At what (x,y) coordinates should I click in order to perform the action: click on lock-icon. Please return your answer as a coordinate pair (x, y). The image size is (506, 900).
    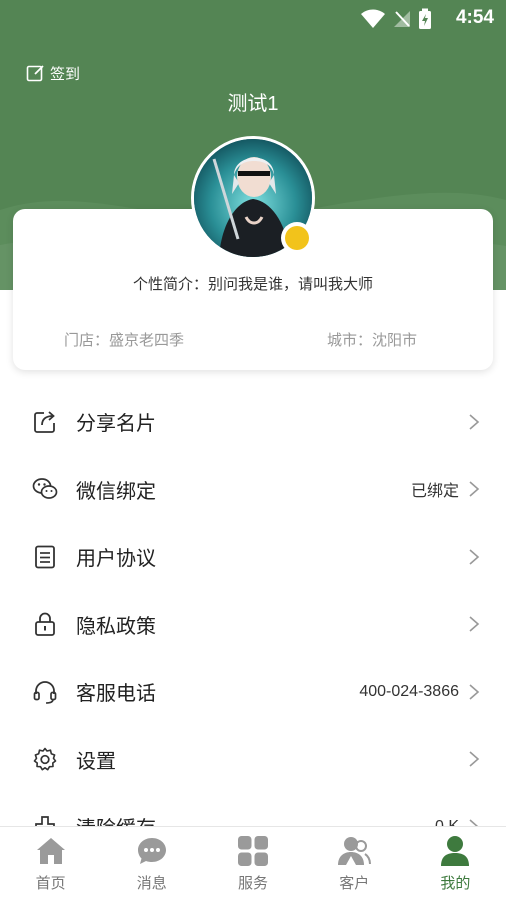
    Looking at the image, I should click on (45, 624).